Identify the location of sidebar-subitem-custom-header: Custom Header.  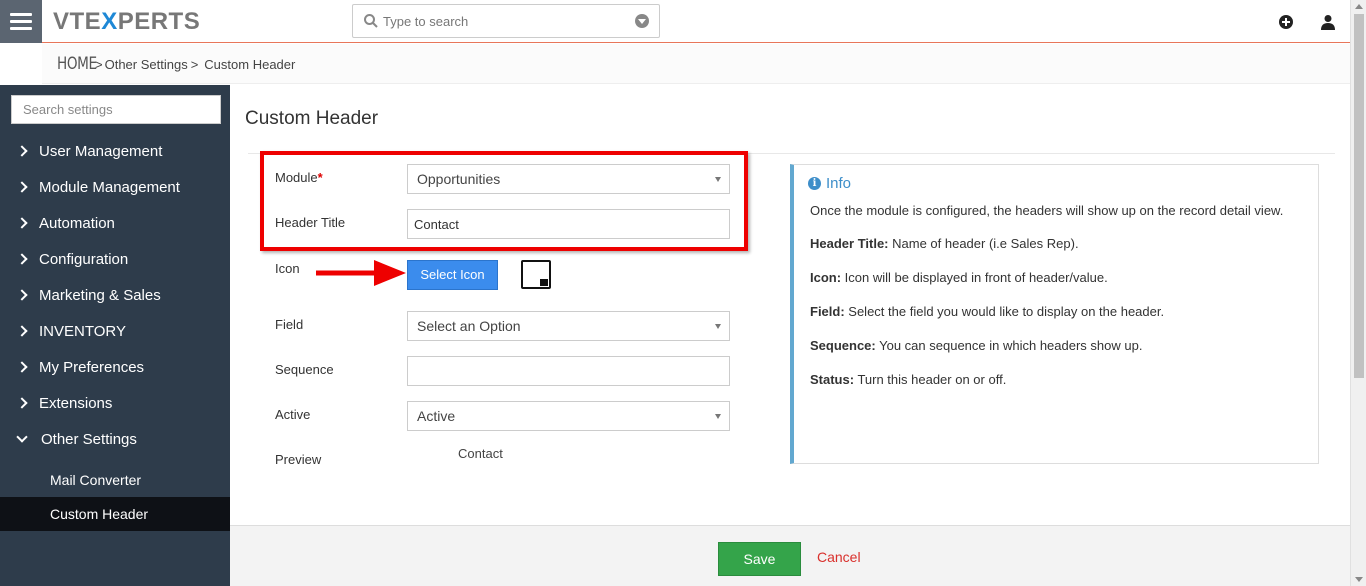
(115, 514).